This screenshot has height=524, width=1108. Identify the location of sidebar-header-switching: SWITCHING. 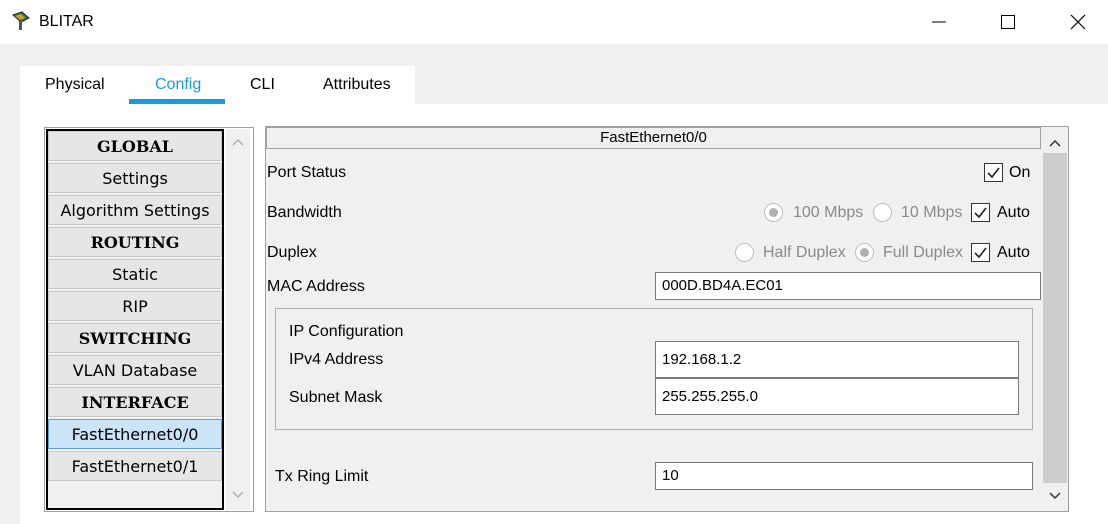
(135, 338).